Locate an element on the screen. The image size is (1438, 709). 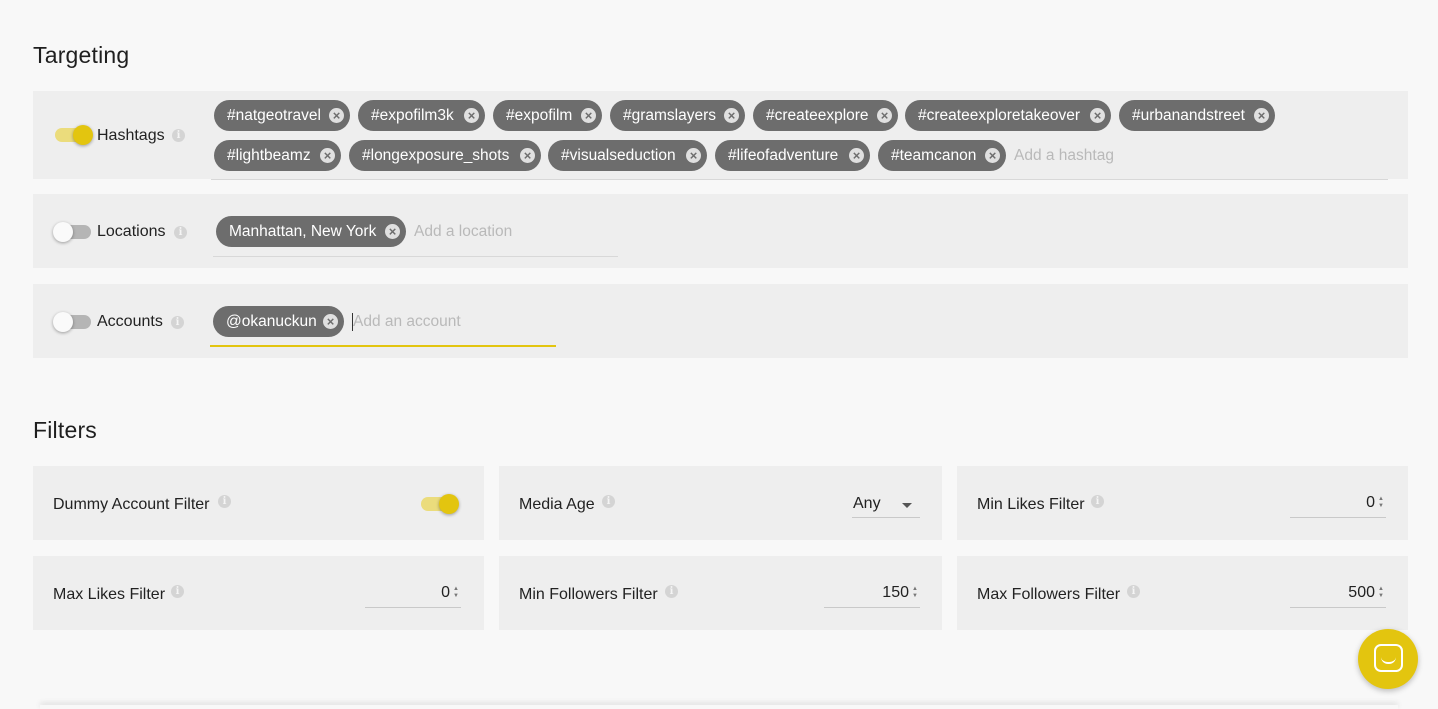
hashtags-toggle is located at coordinates (74, 135).